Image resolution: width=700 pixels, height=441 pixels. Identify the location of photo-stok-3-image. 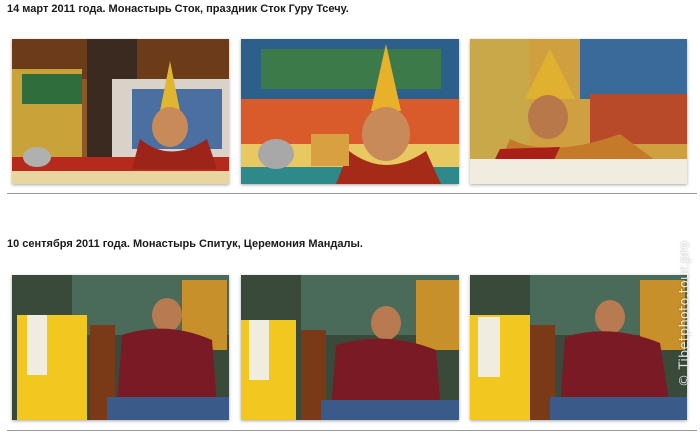
(578, 111).